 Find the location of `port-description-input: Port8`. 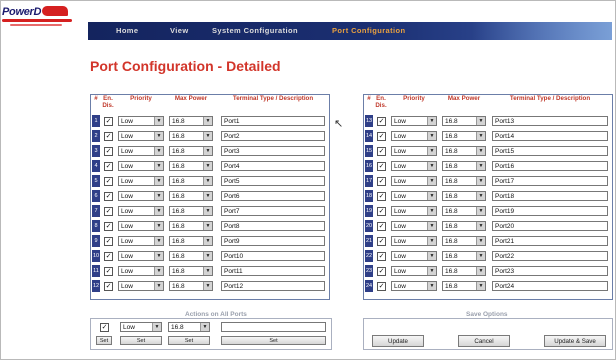

port-description-input: Port8 is located at coordinates (273, 226).